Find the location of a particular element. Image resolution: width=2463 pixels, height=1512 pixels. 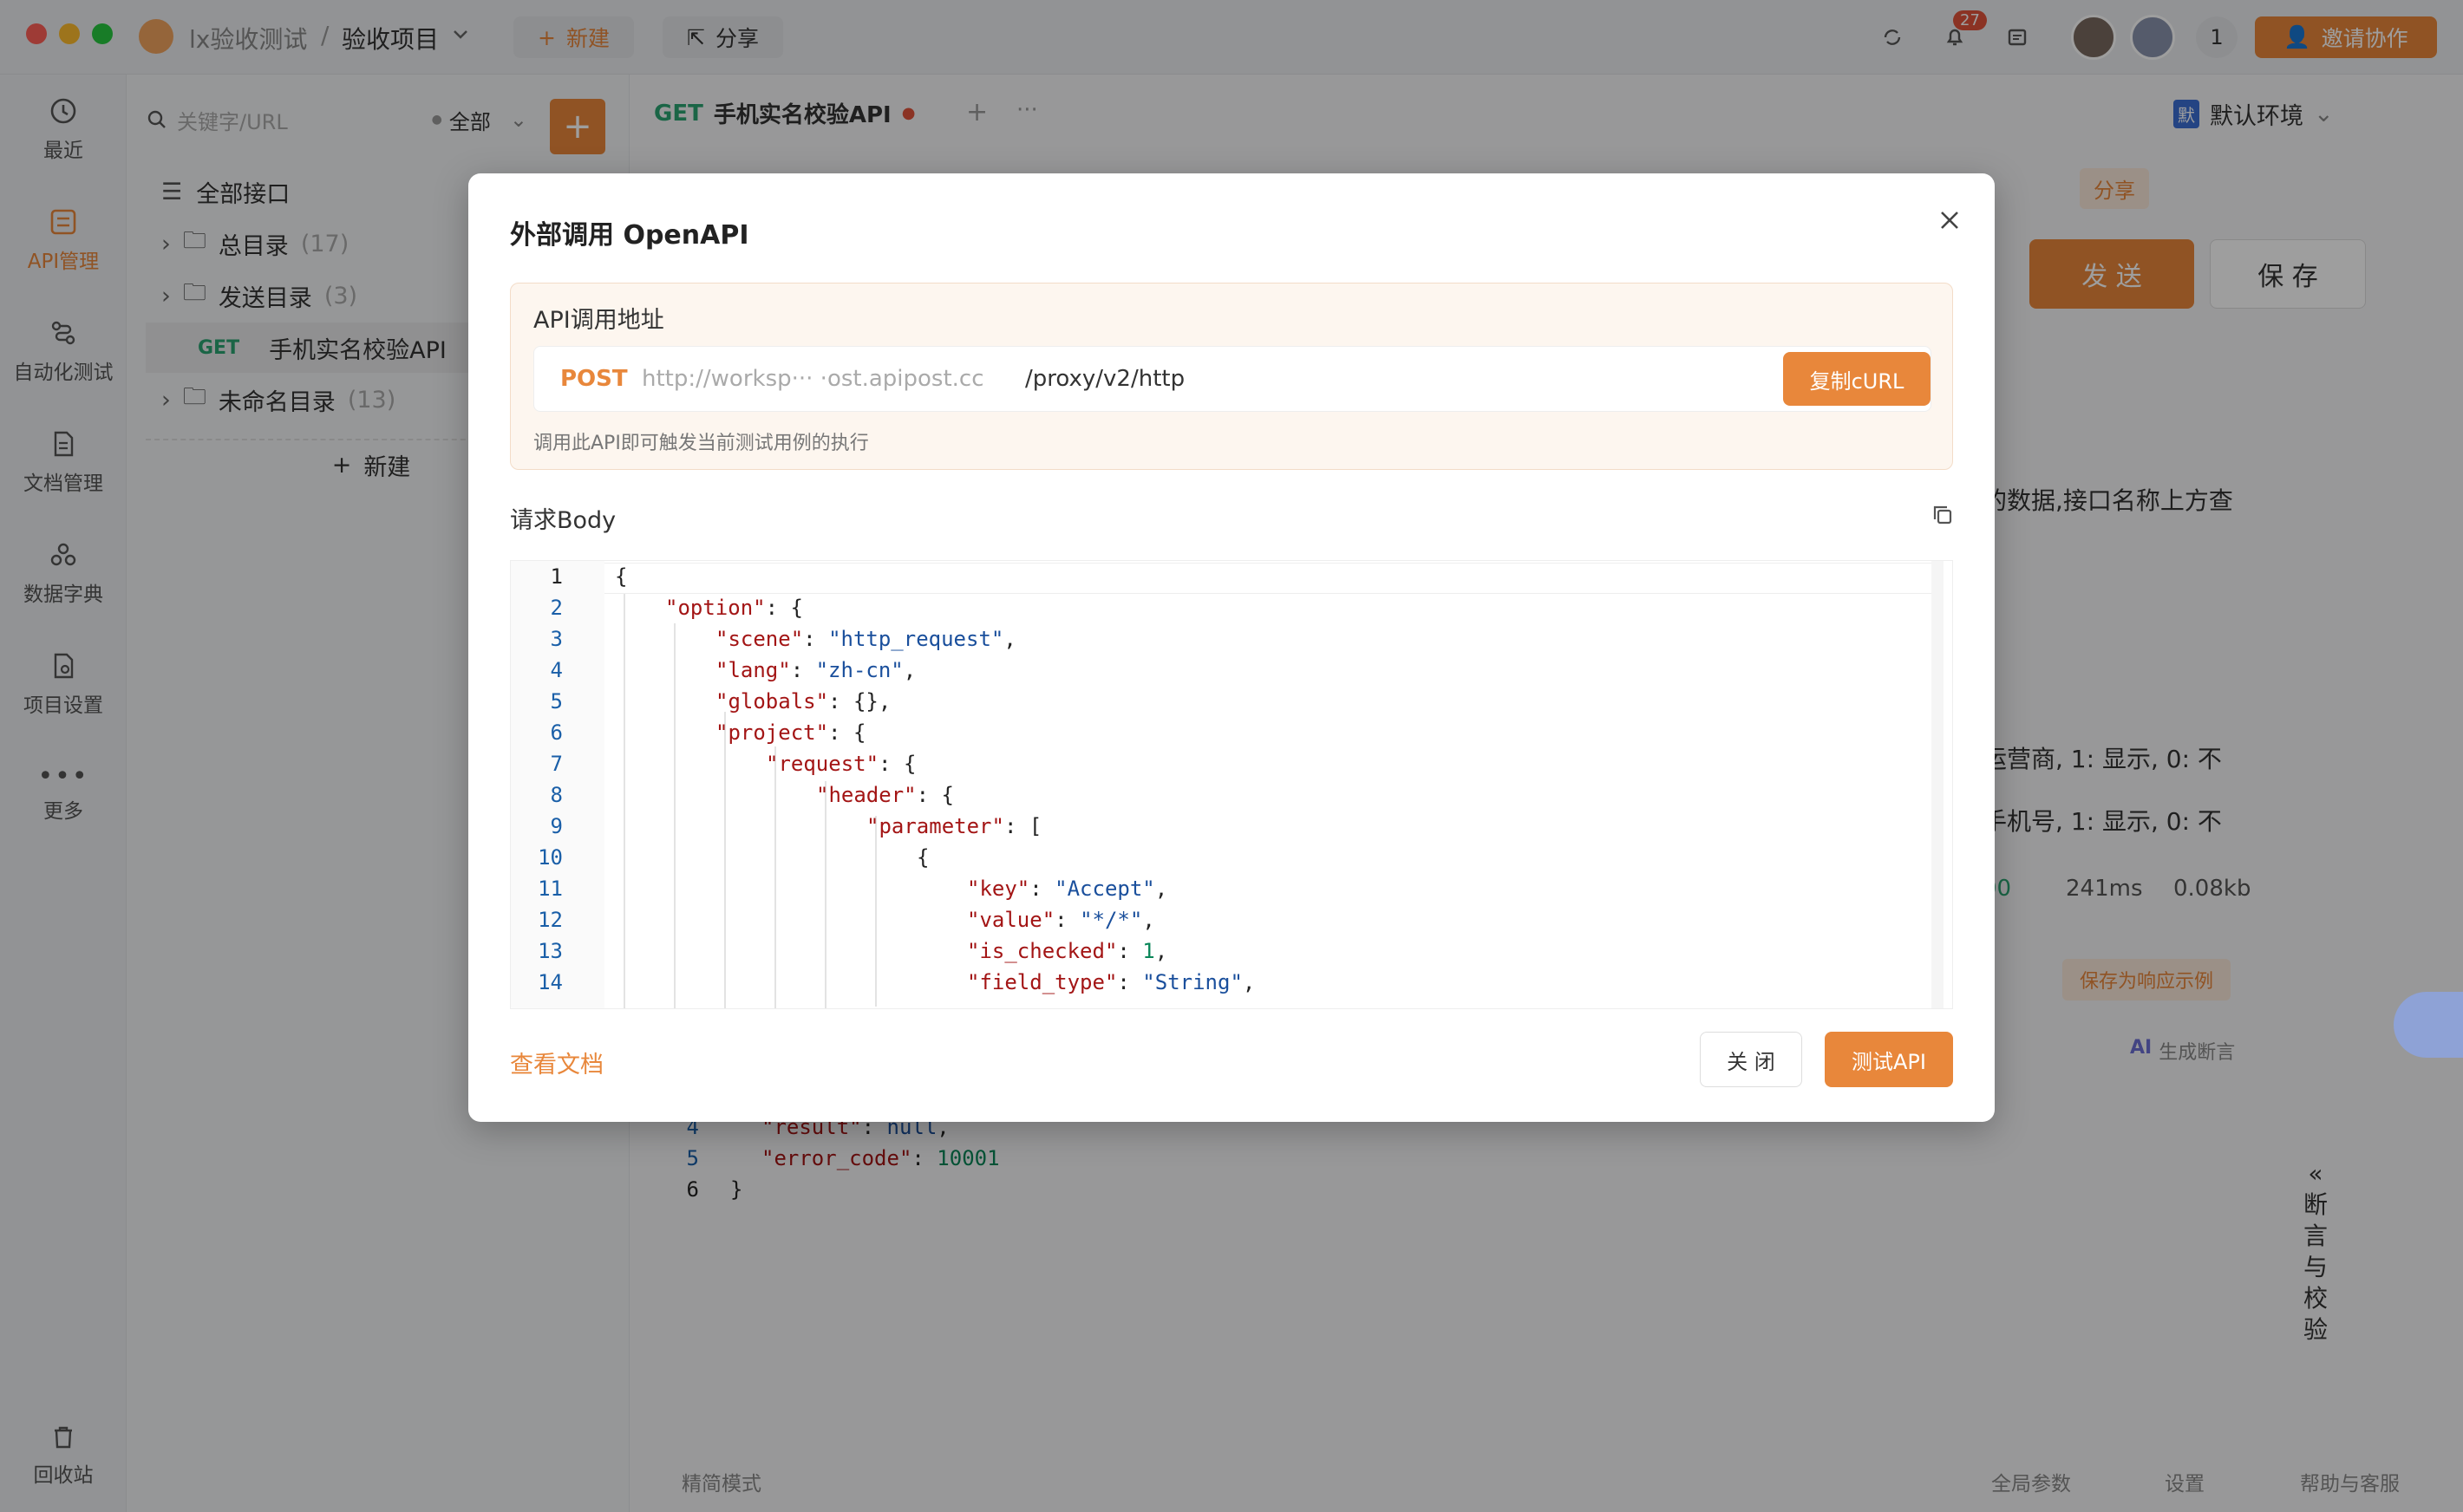

line-number: 10 is located at coordinates (551, 858).